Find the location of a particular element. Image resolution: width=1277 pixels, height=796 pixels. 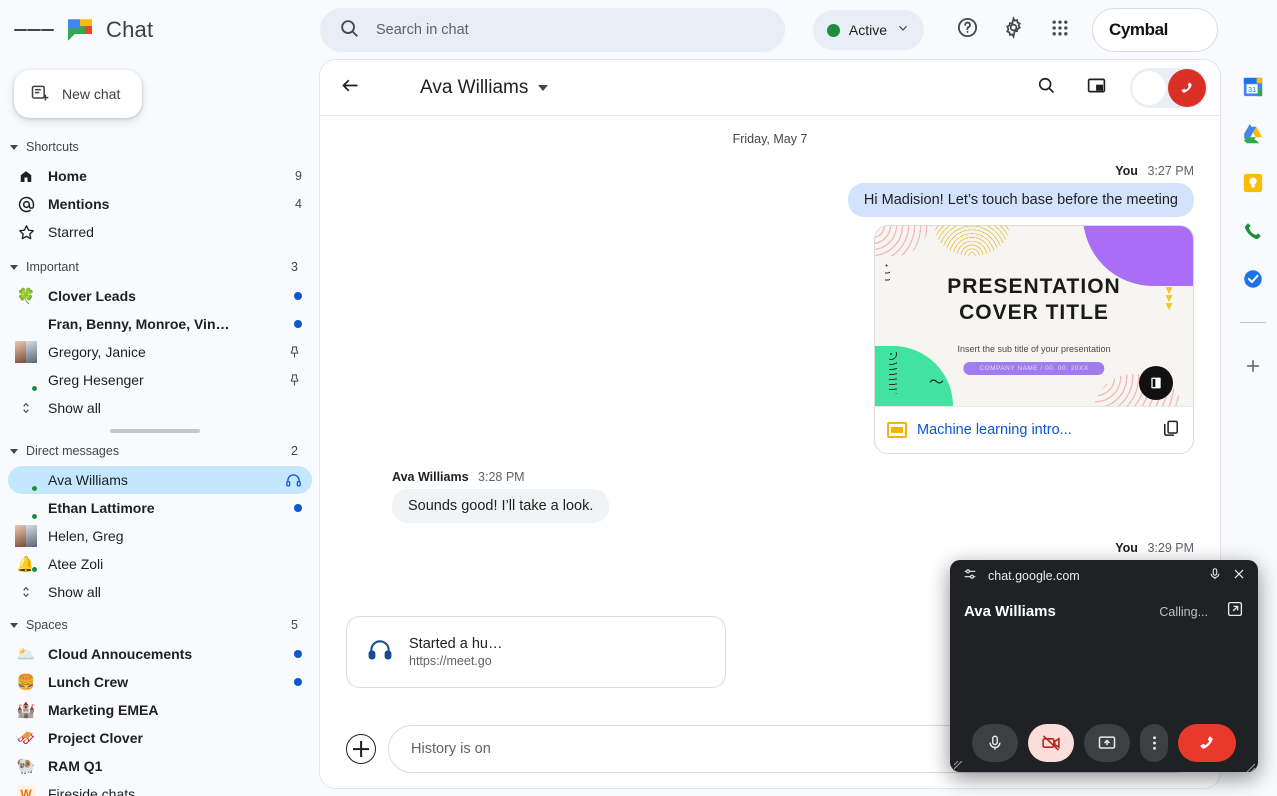

sidebar-item-fireside-chats: W Fireside chats is located at coordinates (160, 788).